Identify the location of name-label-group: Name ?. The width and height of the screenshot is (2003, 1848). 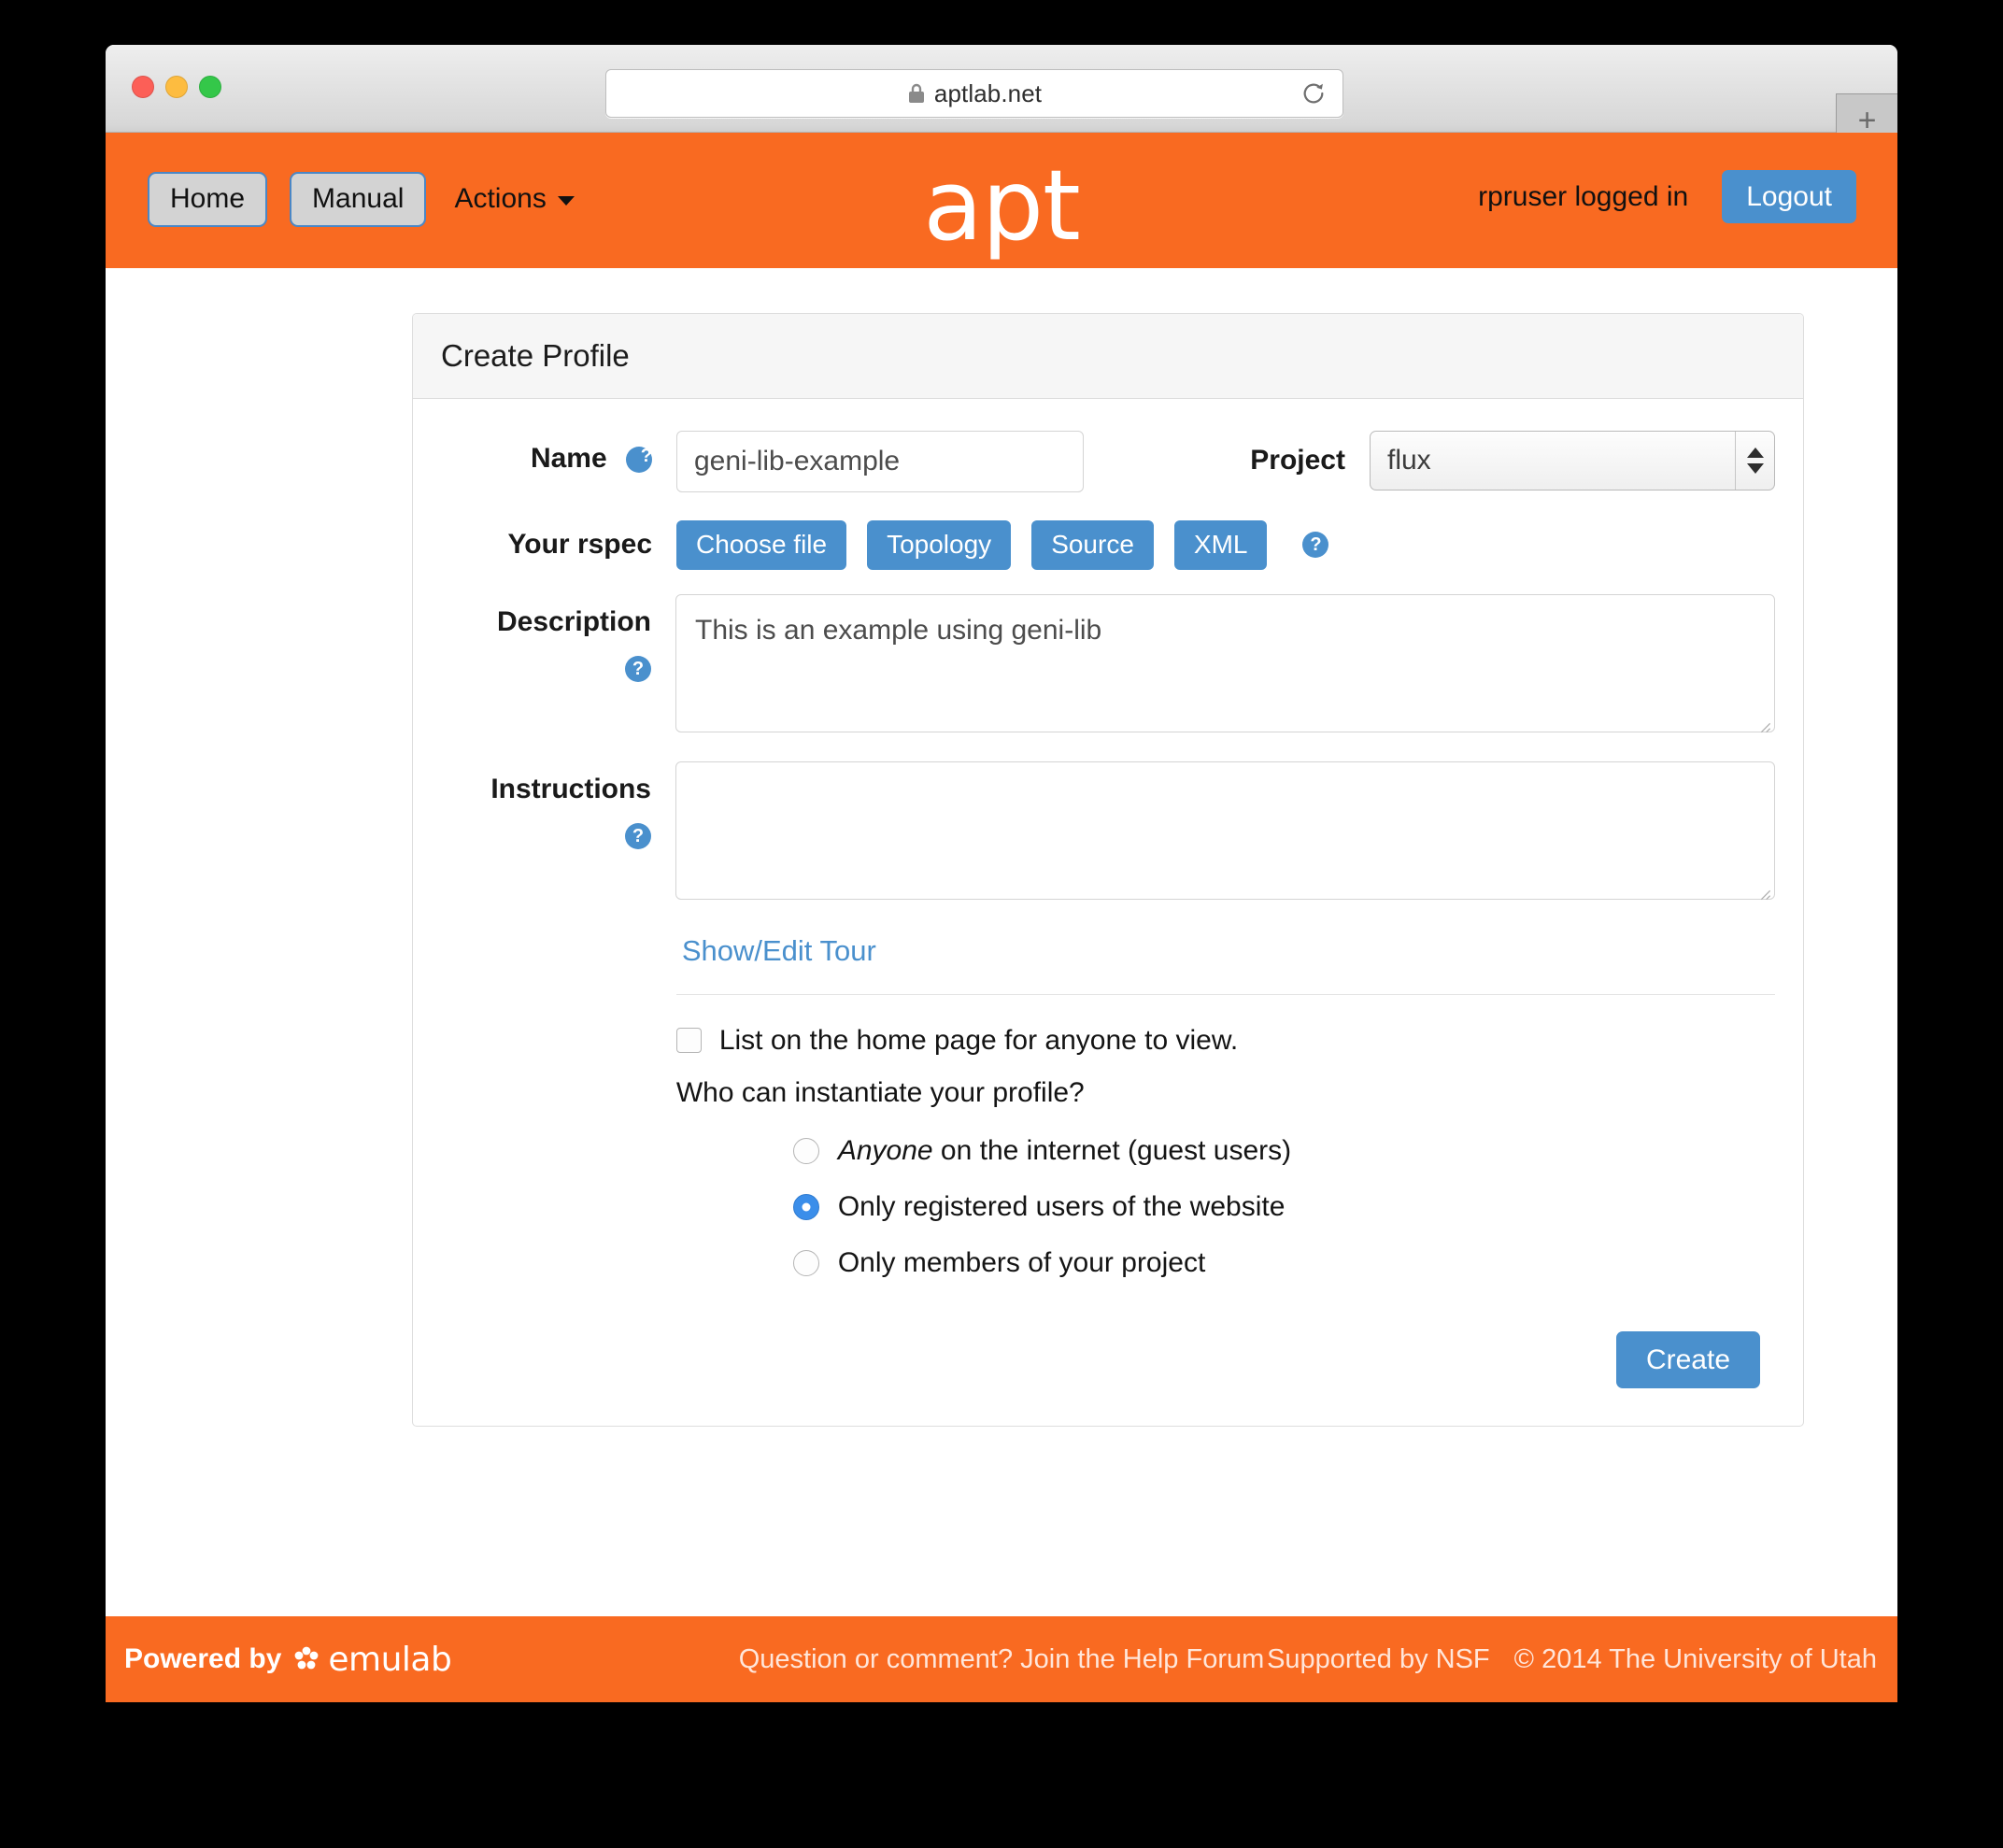
(558, 453).